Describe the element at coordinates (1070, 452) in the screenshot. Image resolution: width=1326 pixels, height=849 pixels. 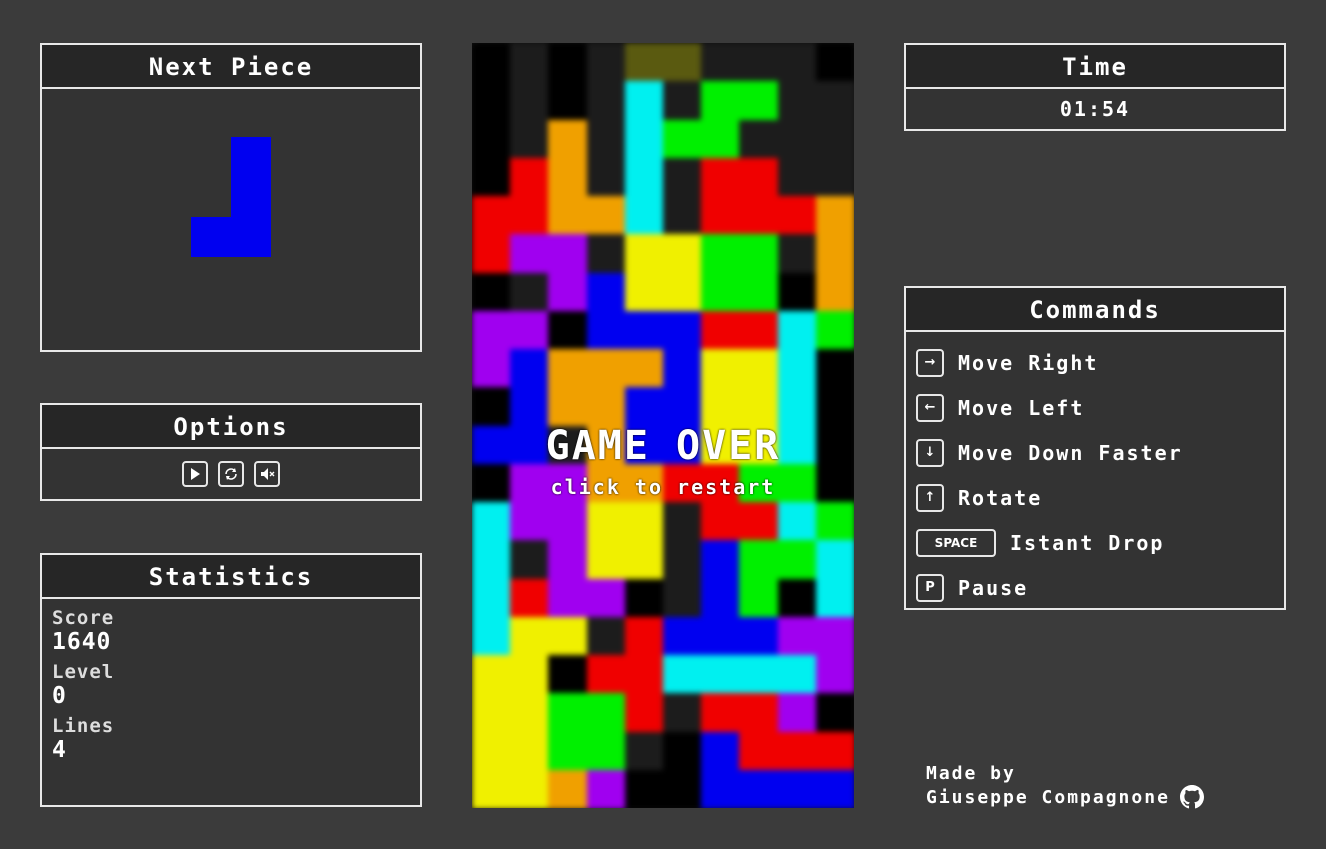
I see `command-label: Move Down Faster` at that location.